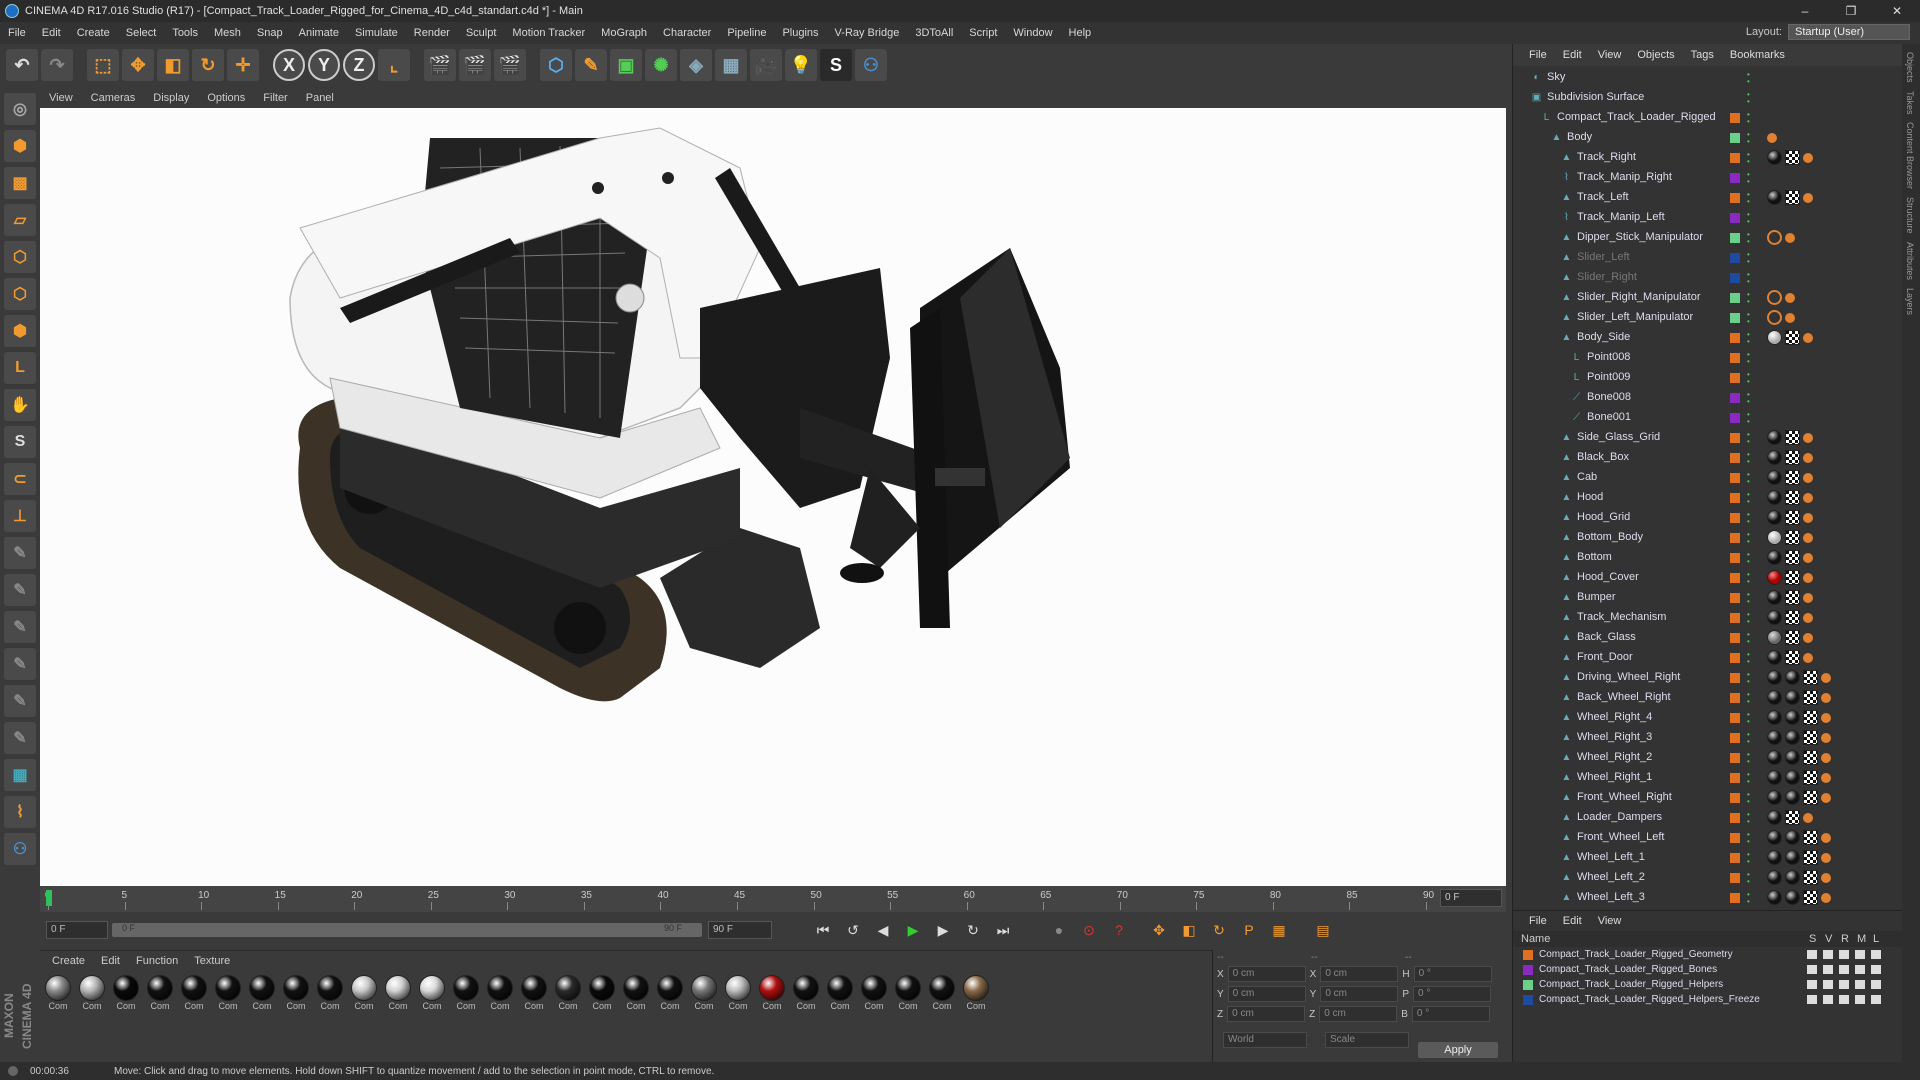 This screenshot has height=1080, width=1920. I want to click on snapping-icon: S, so click(20, 442).